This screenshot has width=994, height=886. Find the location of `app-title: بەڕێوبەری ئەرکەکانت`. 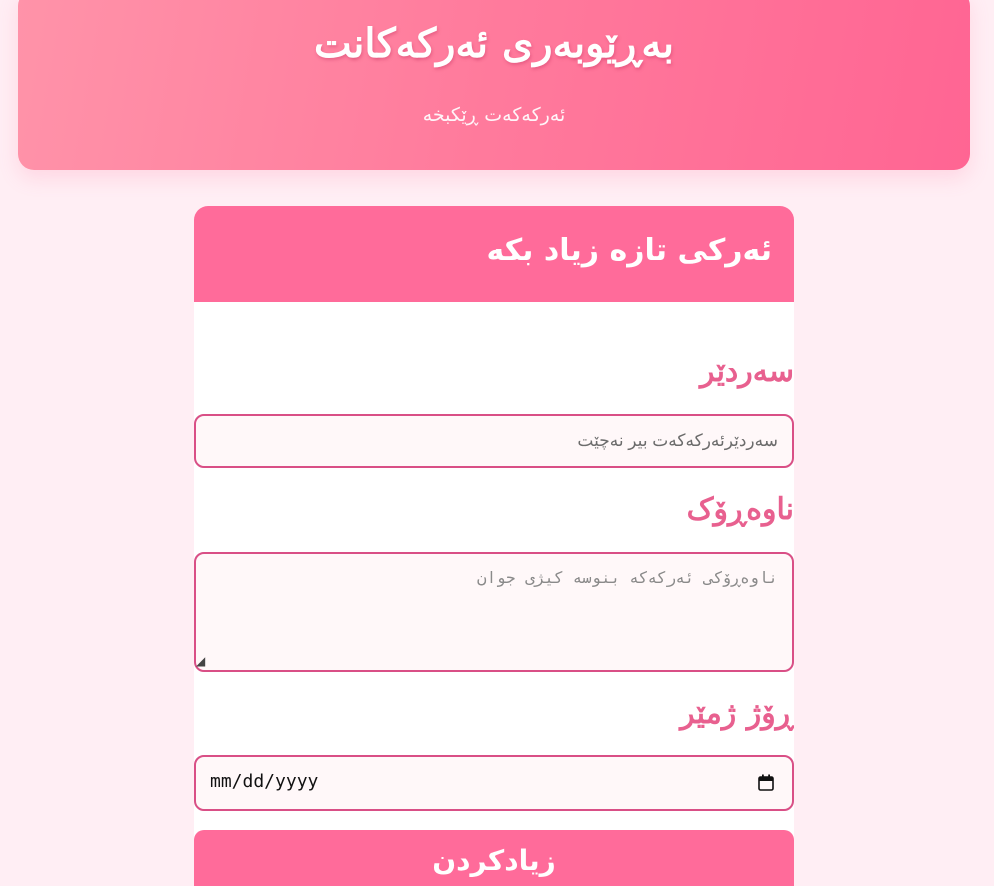

app-title: بەڕێوبەری ئەرکەکانت is located at coordinates (494, 43).